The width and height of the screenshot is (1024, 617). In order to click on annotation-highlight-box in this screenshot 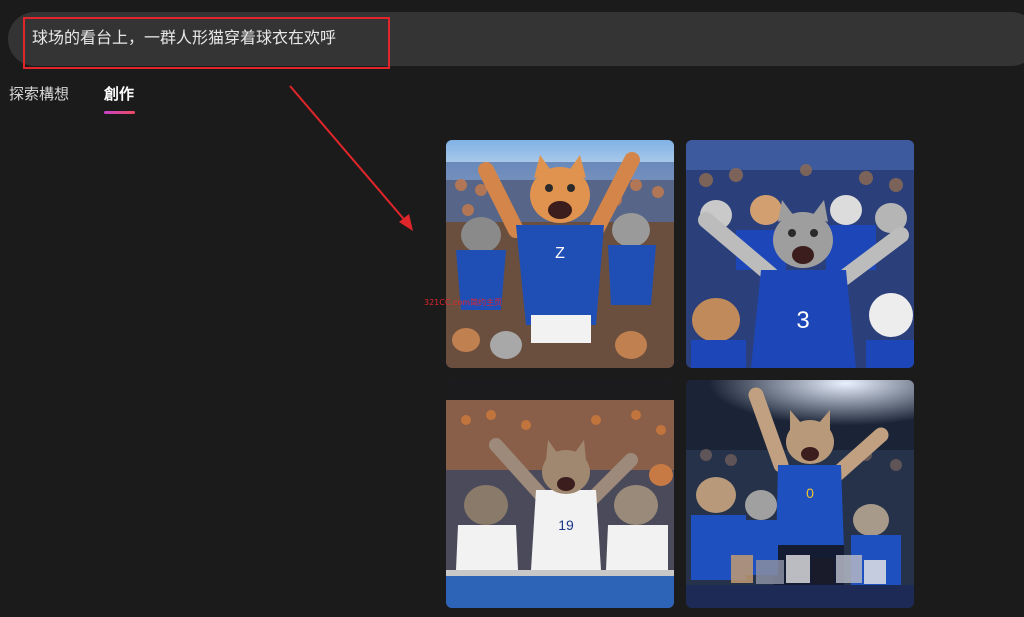, I will do `click(206, 43)`.